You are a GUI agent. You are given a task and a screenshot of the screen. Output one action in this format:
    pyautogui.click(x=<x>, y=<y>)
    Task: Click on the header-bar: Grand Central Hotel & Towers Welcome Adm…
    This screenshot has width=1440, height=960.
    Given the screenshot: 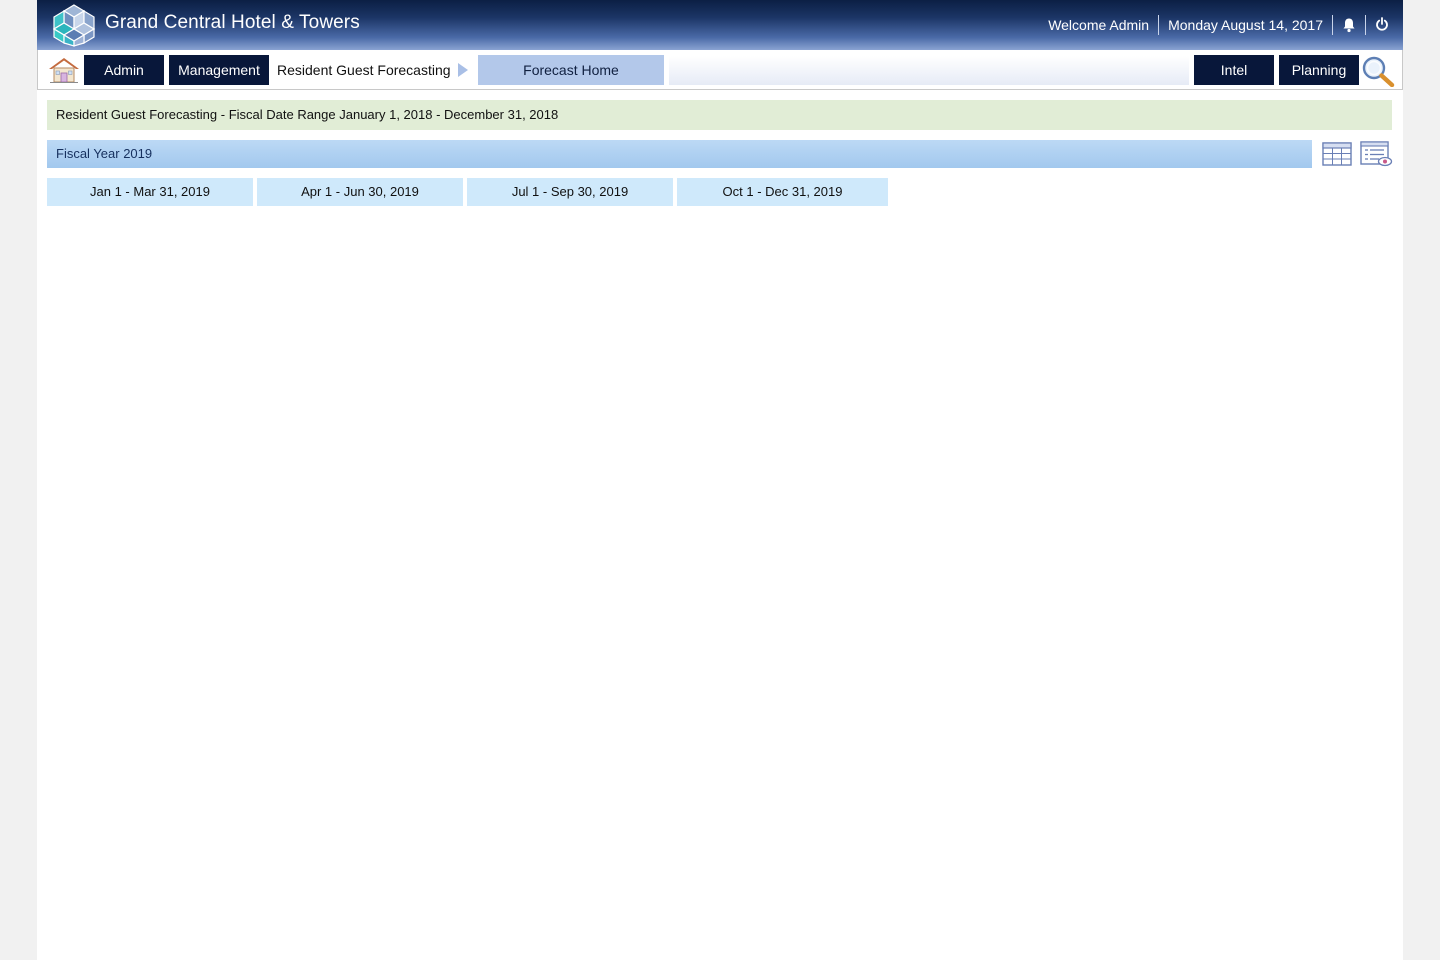 What is the action you would take?
    pyautogui.click(x=720, y=25)
    